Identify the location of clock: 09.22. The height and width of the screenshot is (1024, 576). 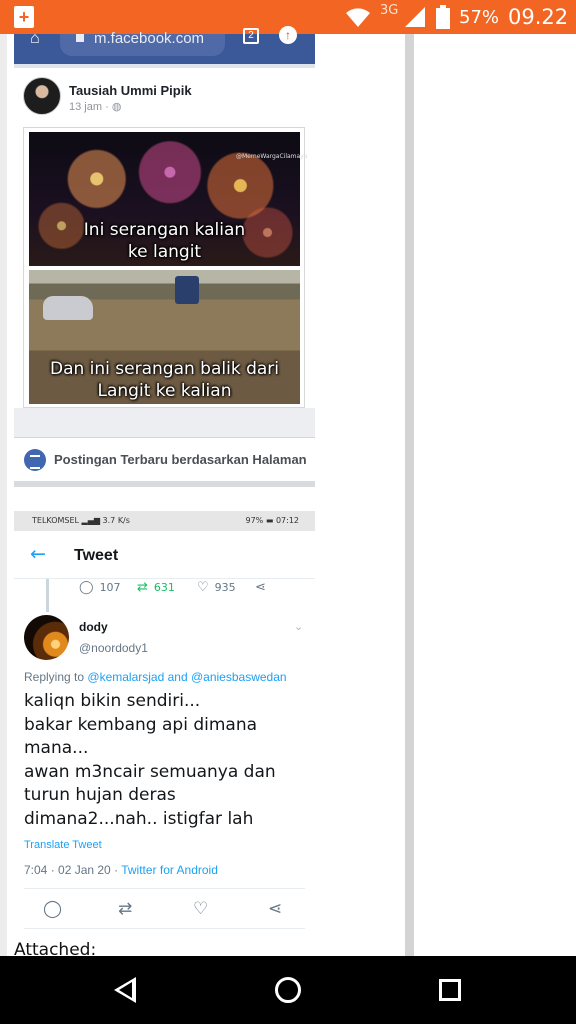
(538, 17).